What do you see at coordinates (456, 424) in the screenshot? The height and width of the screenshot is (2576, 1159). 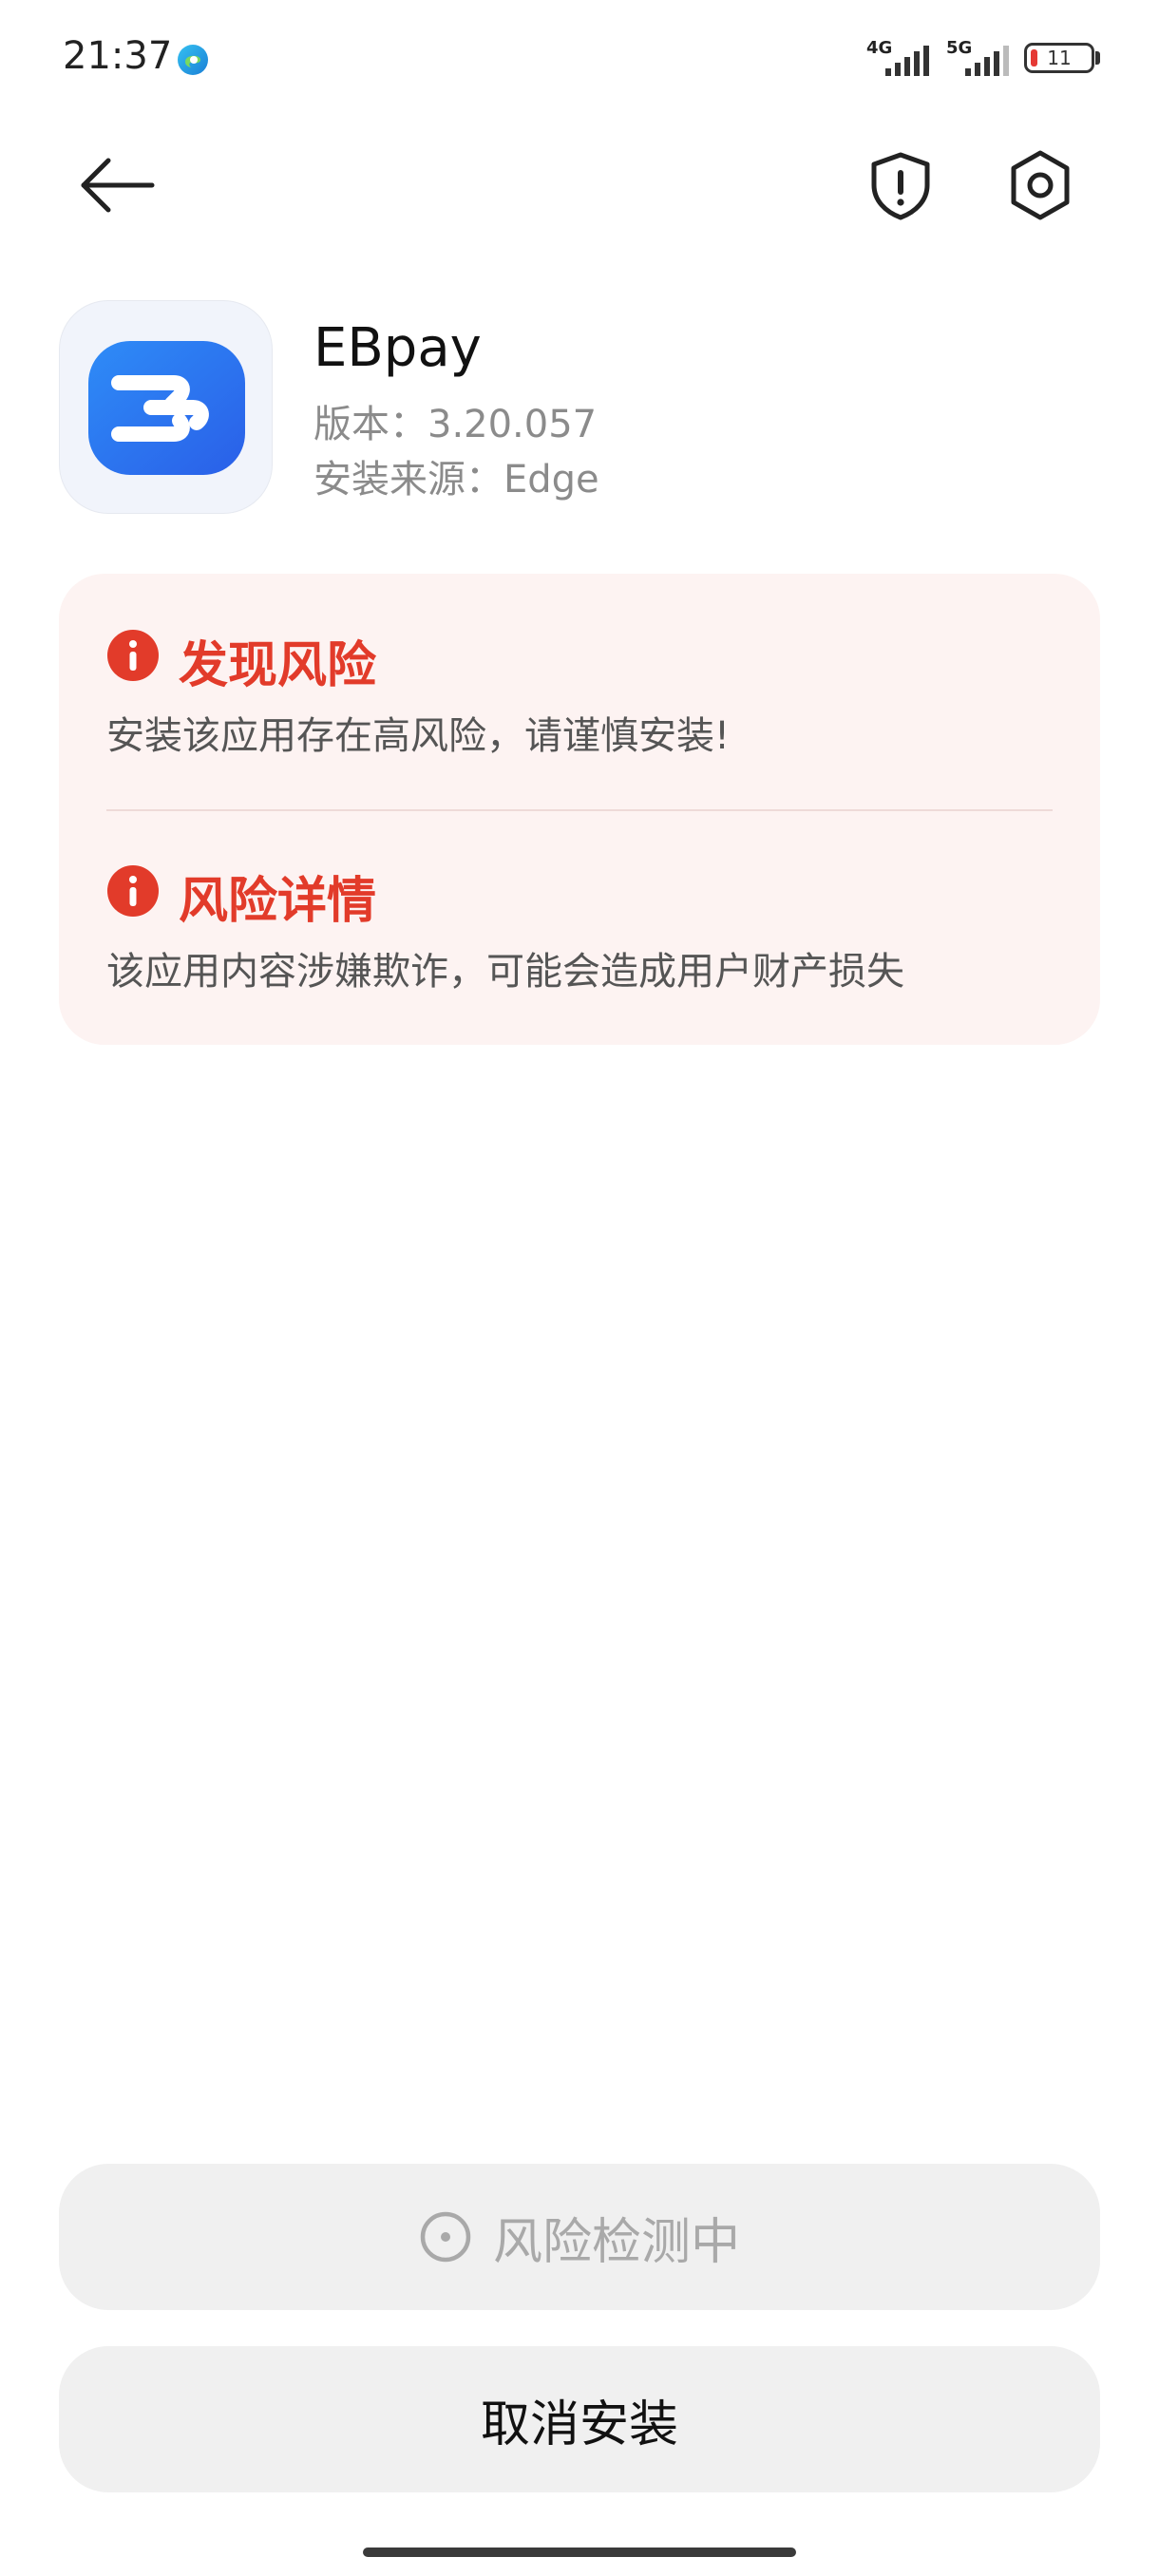 I see `app-version: 版本：3.20.057` at bounding box center [456, 424].